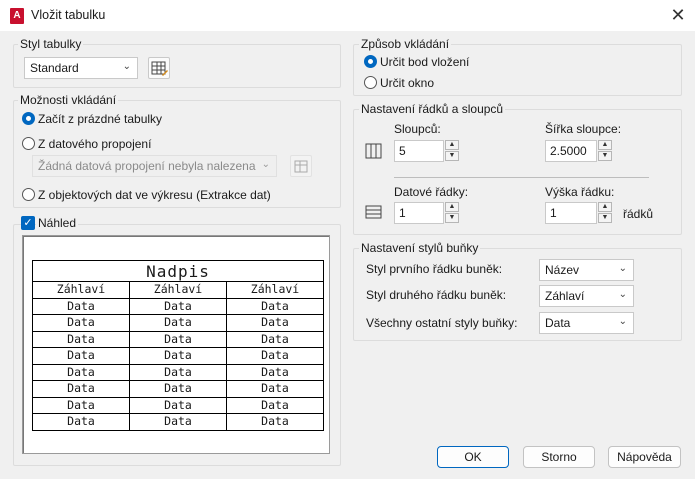  I want to click on datalink-manager-button, so click(301, 166).